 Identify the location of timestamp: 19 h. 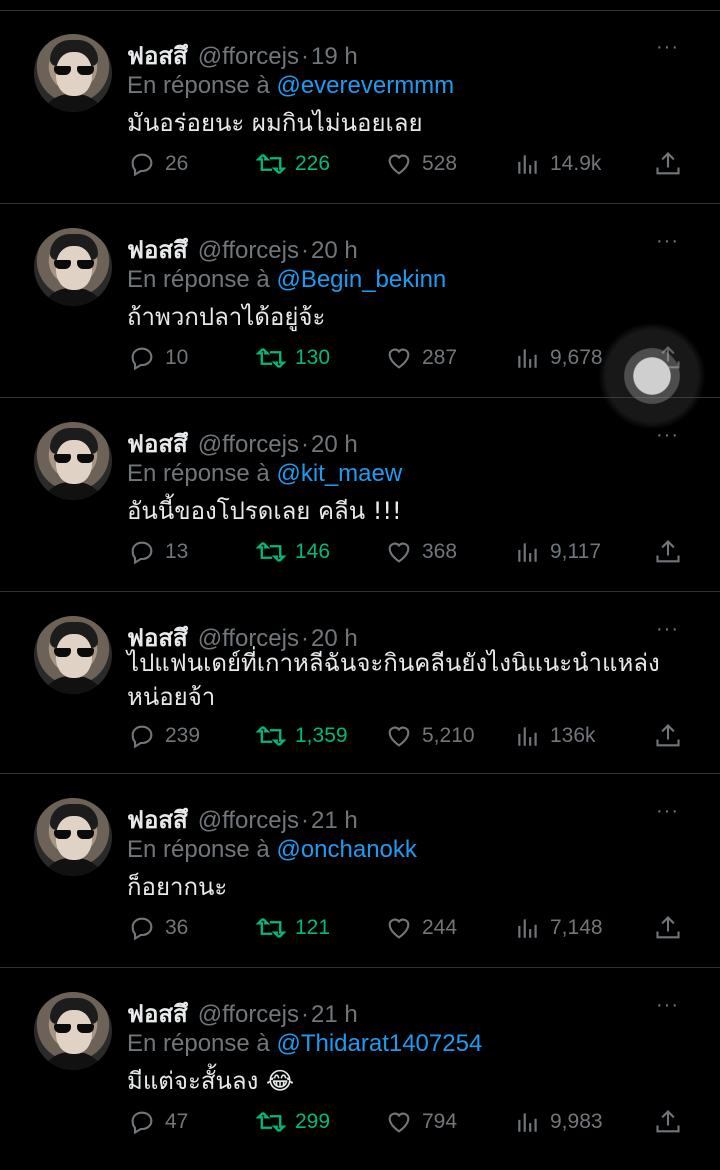
(334, 57).